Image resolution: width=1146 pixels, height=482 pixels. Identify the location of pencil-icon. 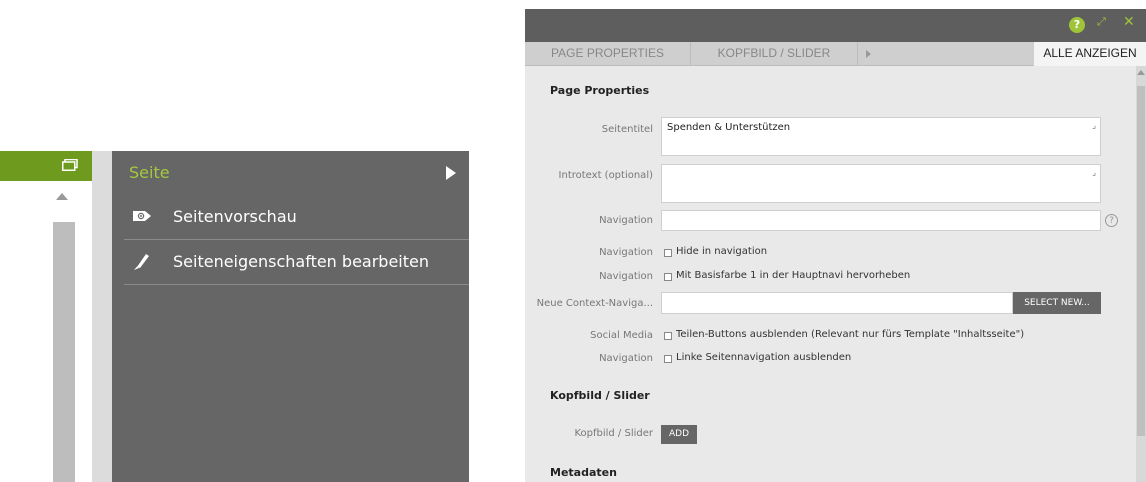
(141, 262).